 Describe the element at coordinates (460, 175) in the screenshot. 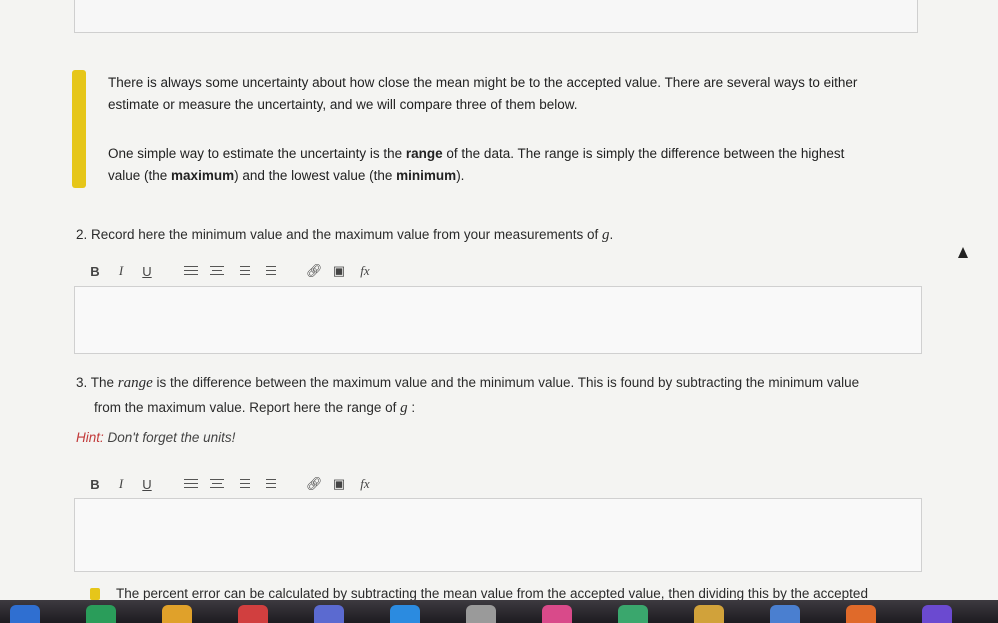

I see `callout-text-segment: ).` at that location.